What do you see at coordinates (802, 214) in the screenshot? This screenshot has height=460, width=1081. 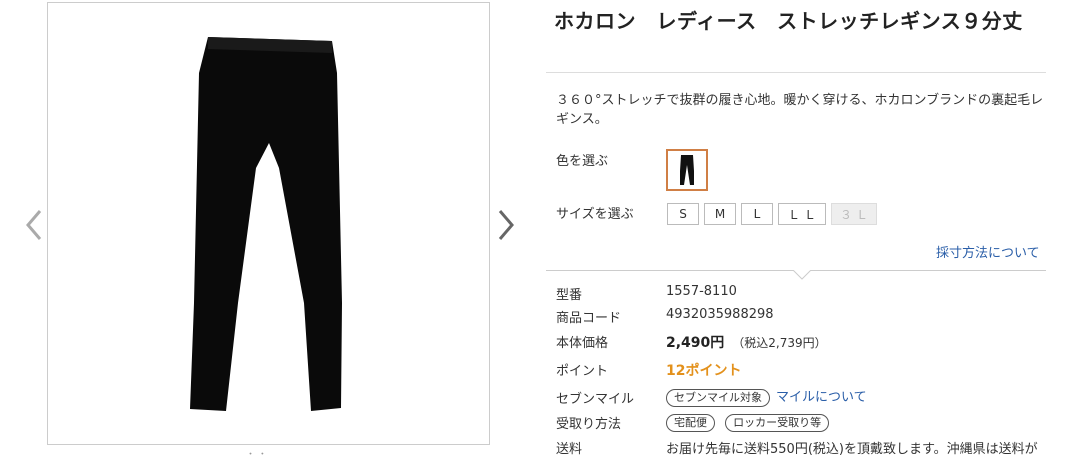 I see `size-button-ll: ＬＬ` at bounding box center [802, 214].